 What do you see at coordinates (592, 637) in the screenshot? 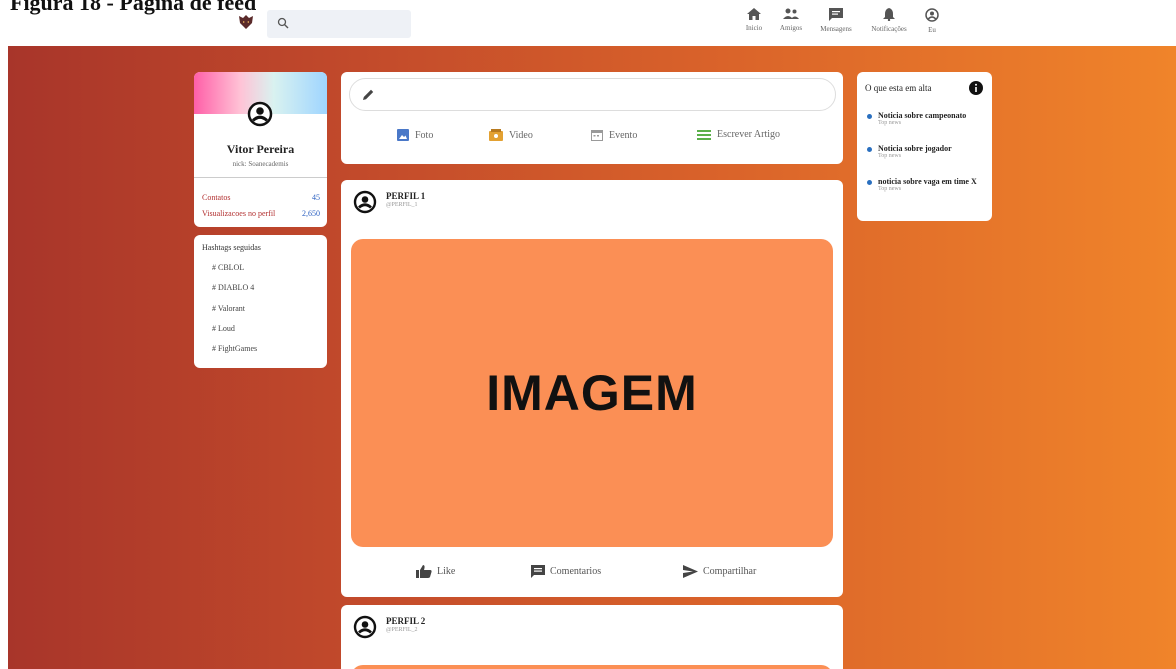
I see `post-card: PERFIL 2 @PERFIL_2` at bounding box center [592, 637].